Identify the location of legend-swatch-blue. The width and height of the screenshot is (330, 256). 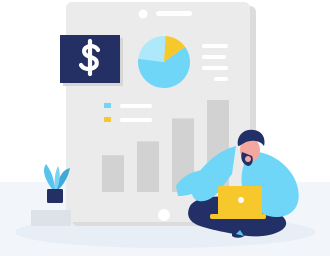
(107, 105).